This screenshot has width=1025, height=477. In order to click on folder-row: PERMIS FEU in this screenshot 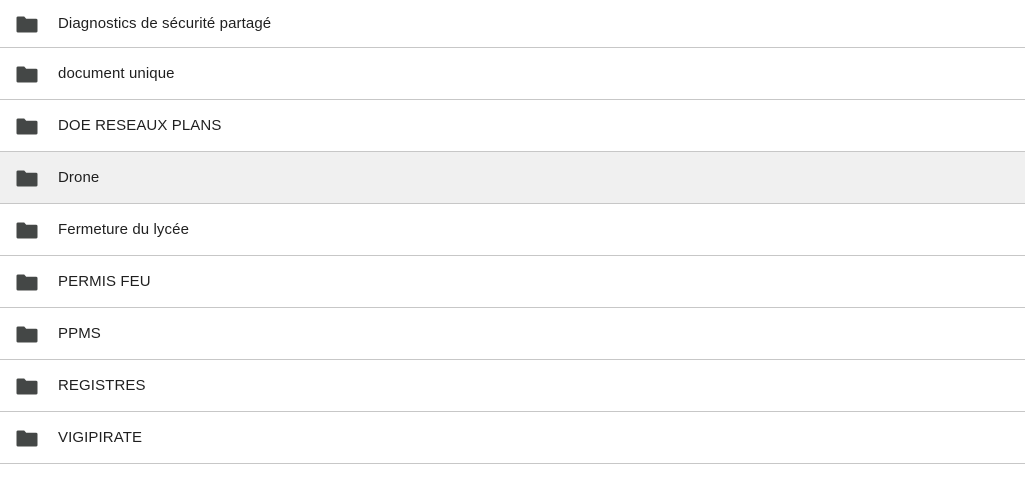, I will do `click(512, 282)`.